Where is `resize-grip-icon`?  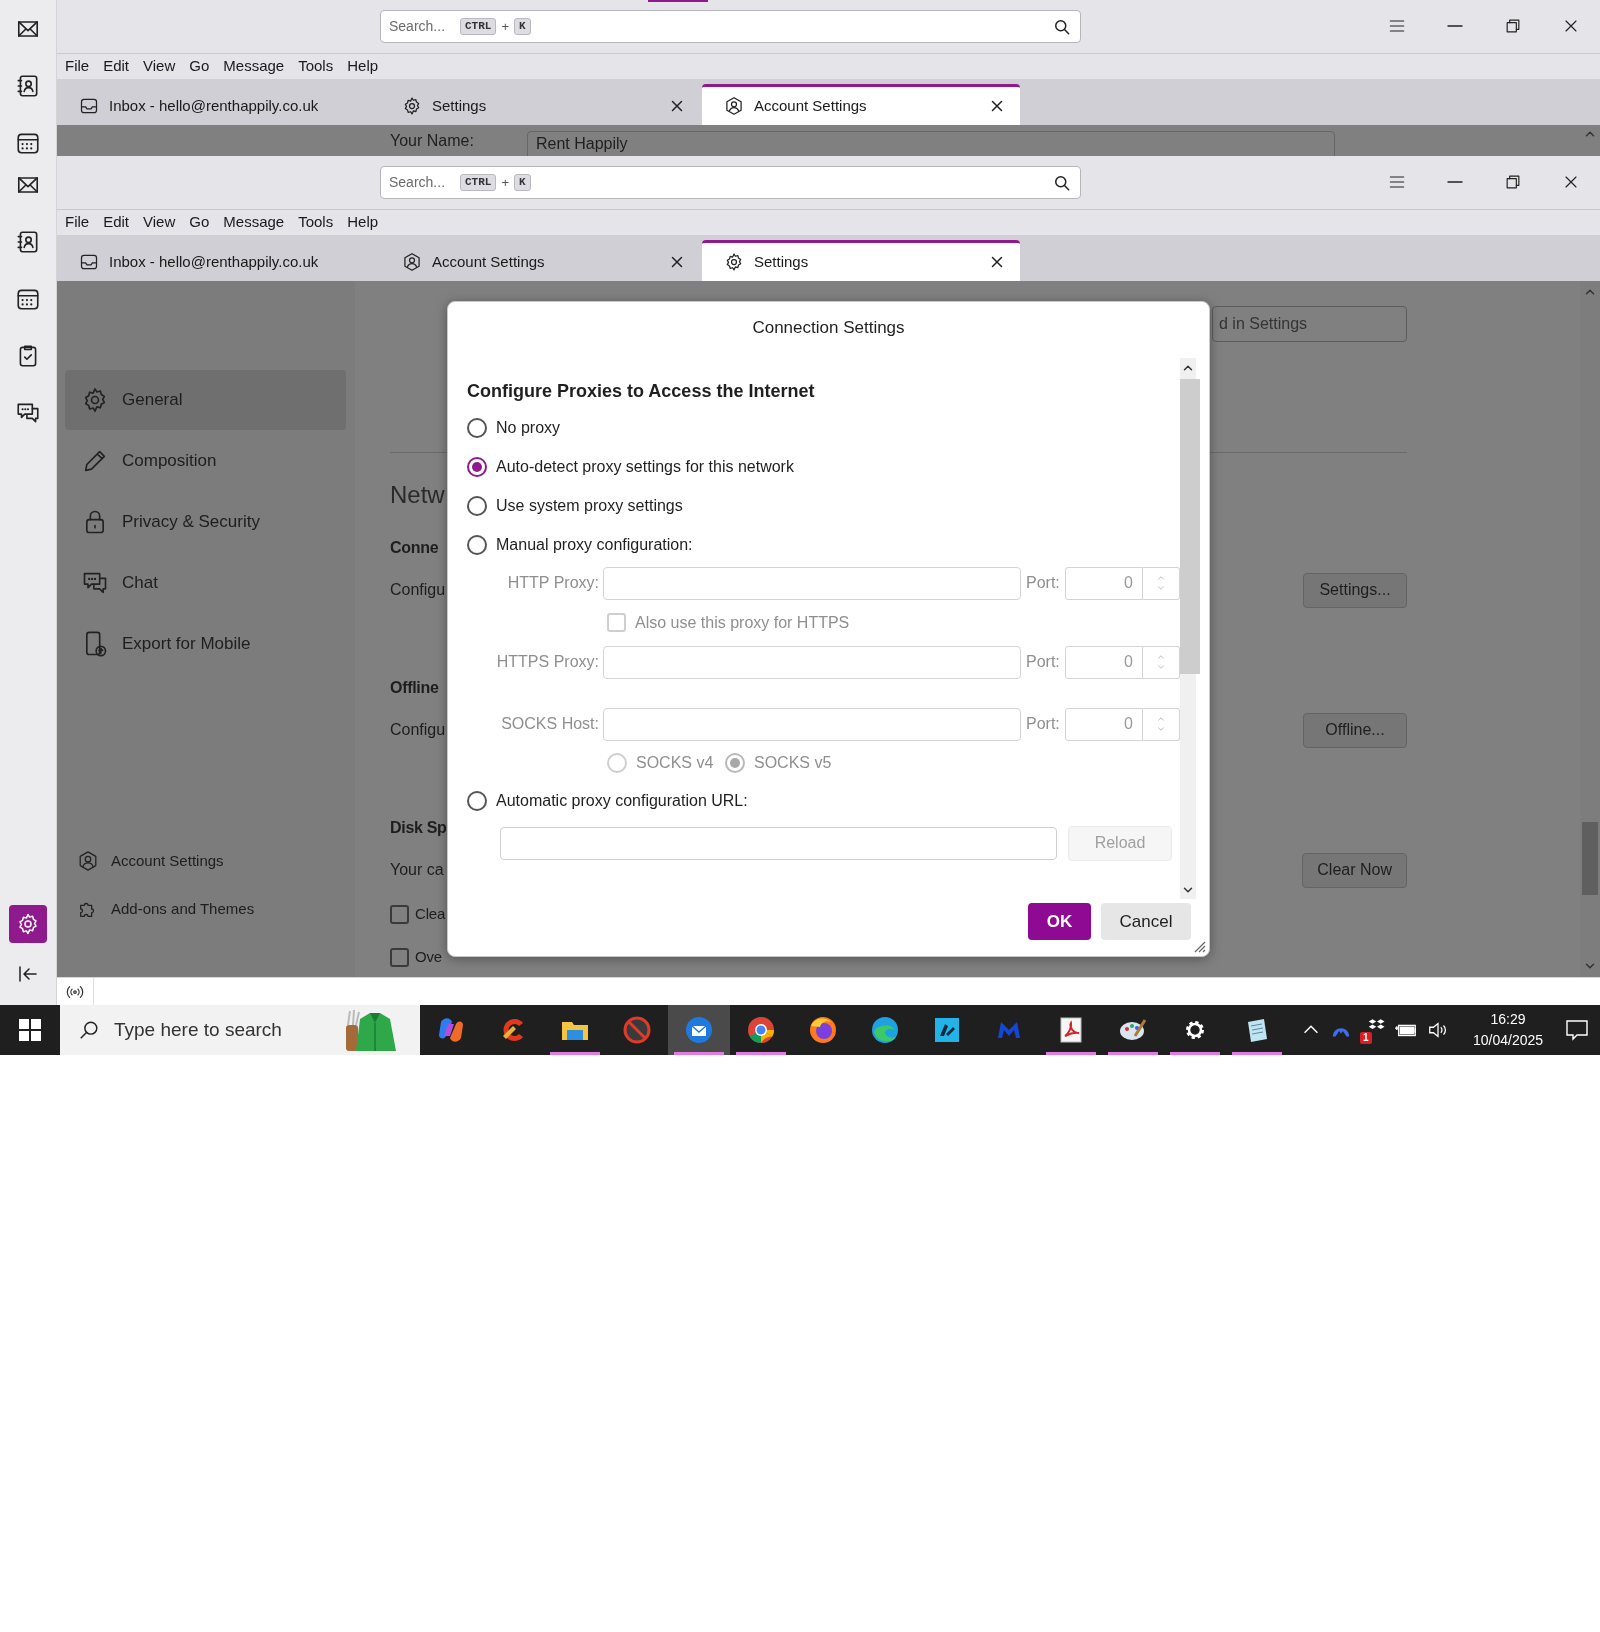 resize-grip-icon is located at coordinates (1199, 946).